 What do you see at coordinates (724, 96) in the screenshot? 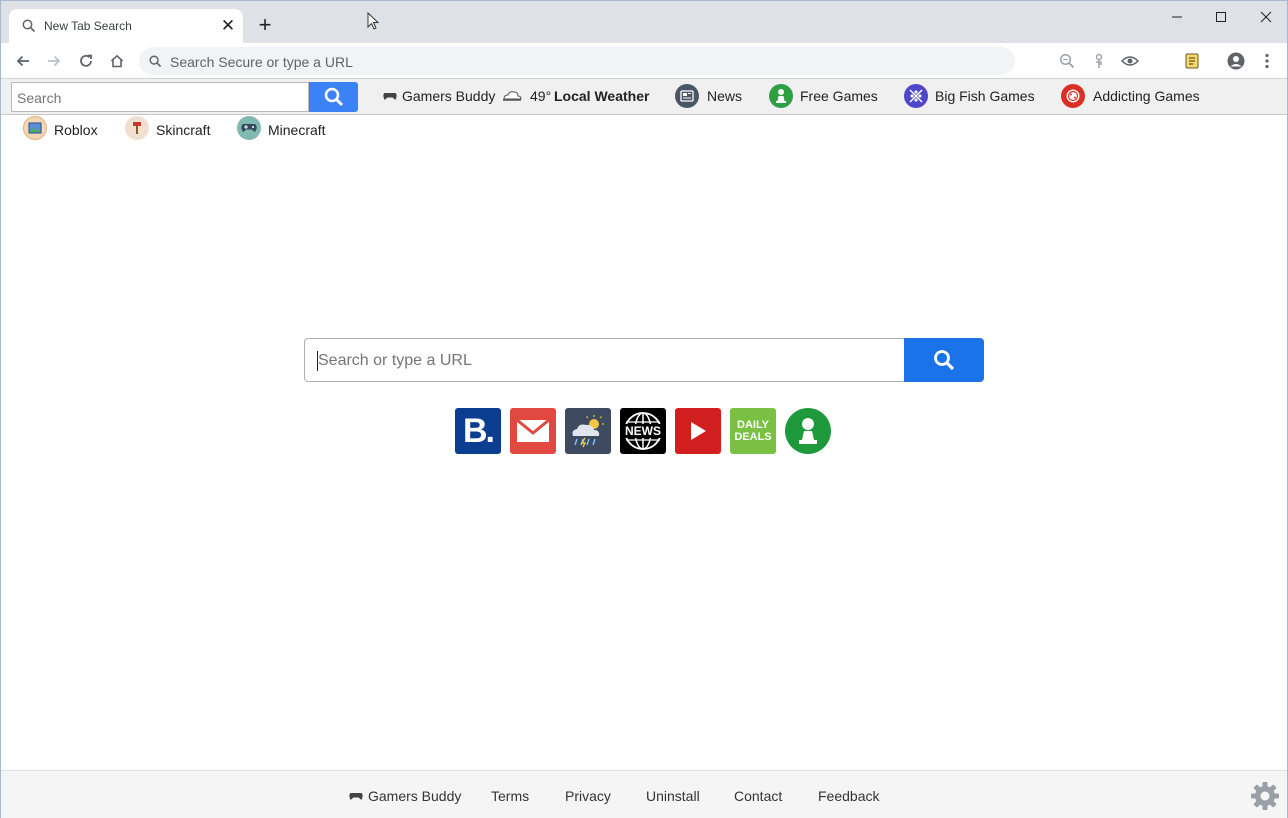
I see `toolbar-link-news: News` at bounding box center [724, 96].